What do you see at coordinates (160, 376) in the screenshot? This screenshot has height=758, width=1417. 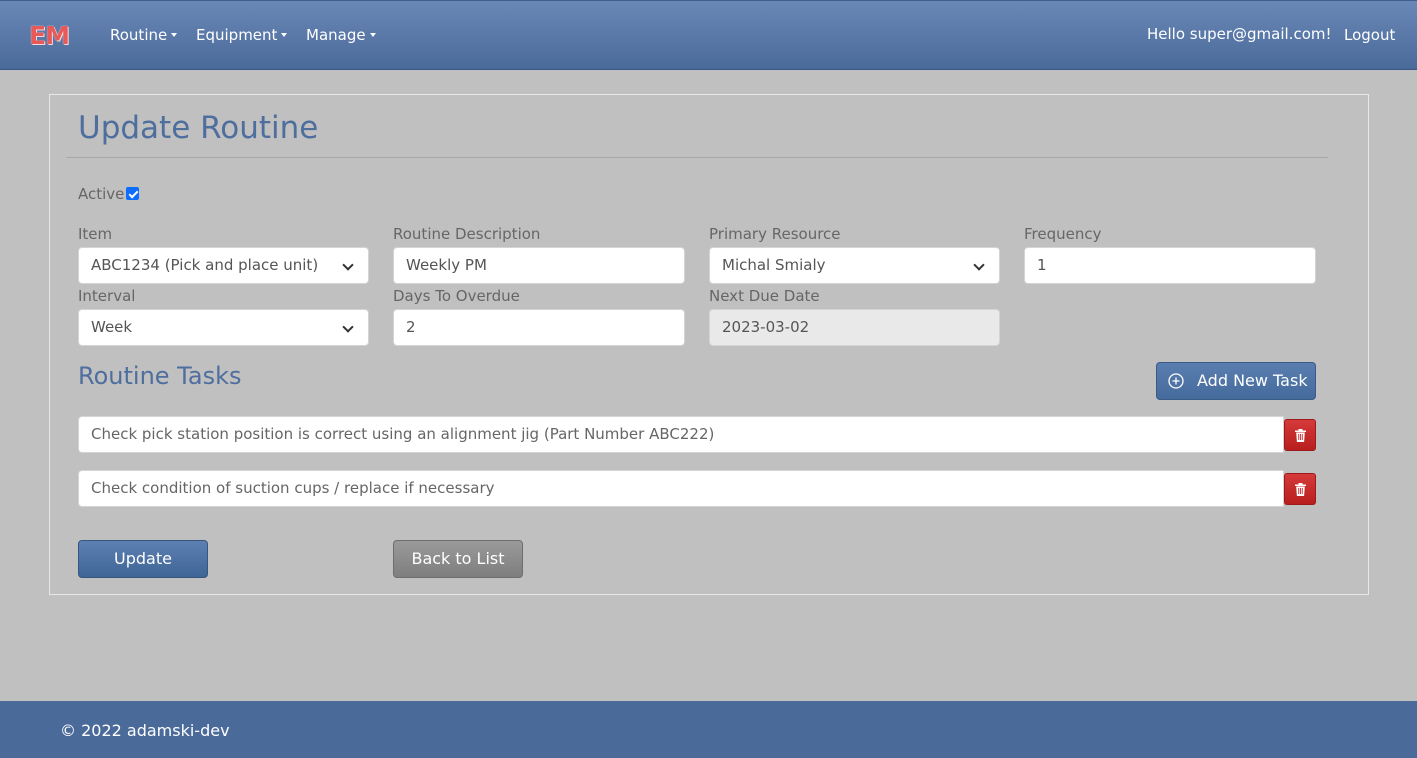 I see `routine-tasks-heading: Routine Tasks` at bounding box center [160, 376].